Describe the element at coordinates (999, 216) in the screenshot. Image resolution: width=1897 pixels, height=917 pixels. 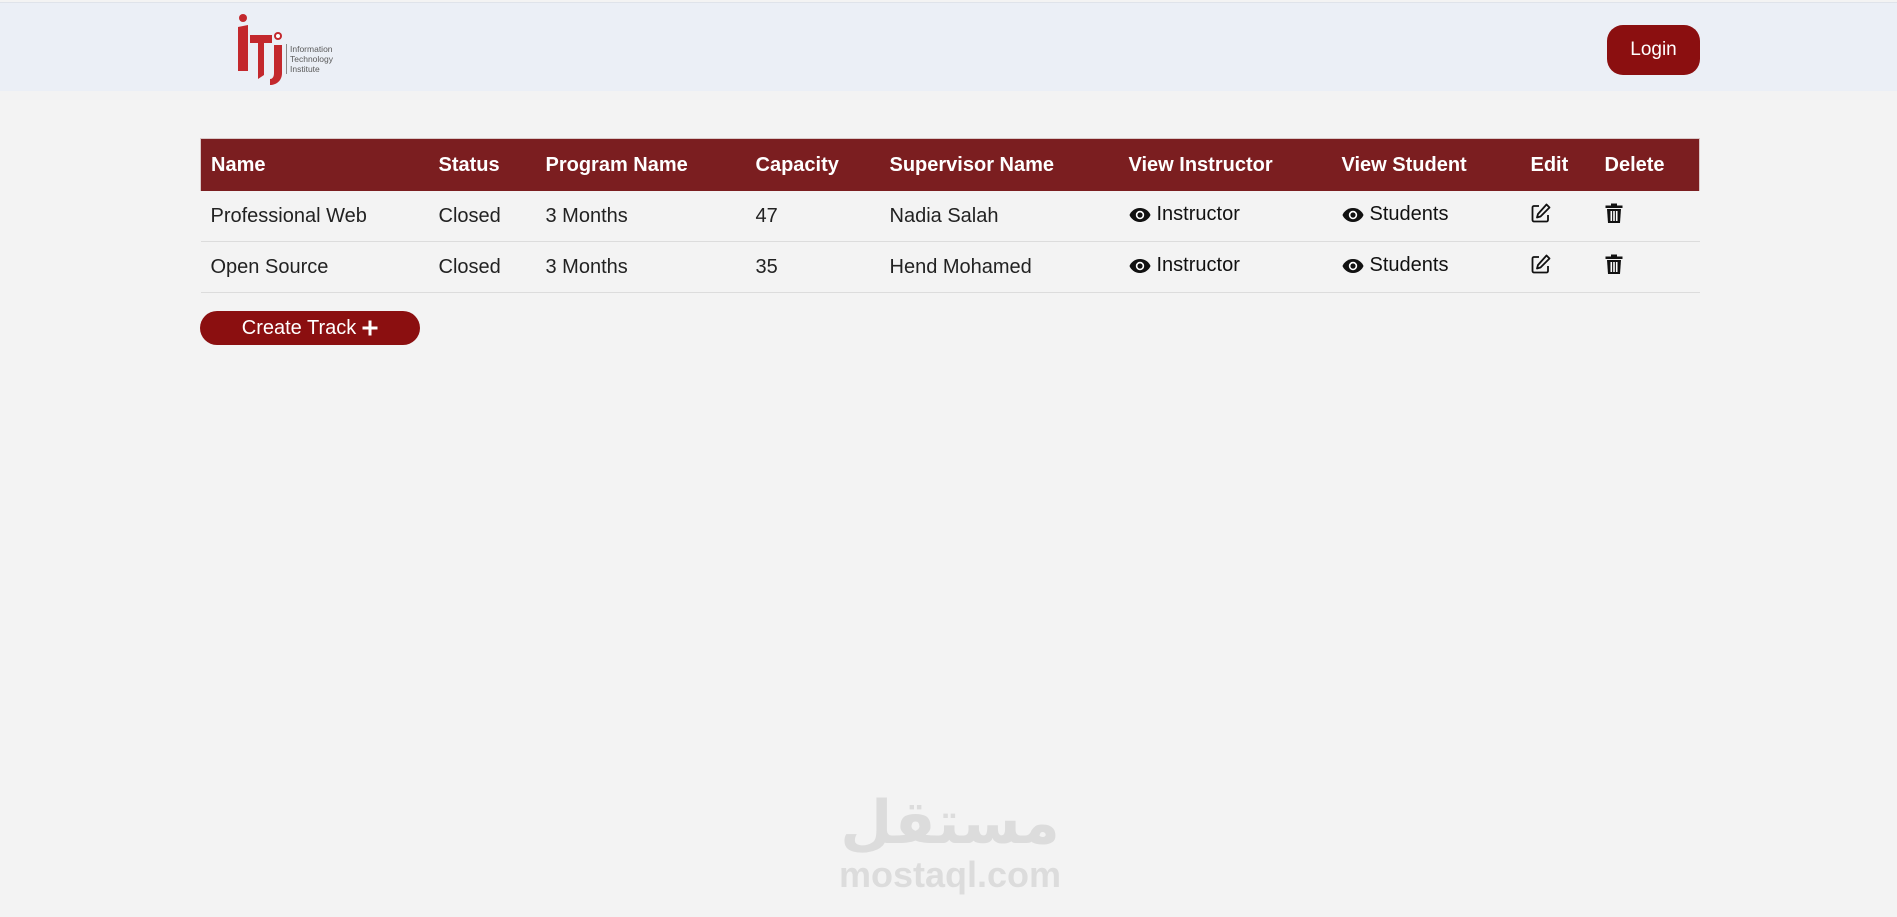
I see `cell-supervisor-name: Nadia Salah` at that location.